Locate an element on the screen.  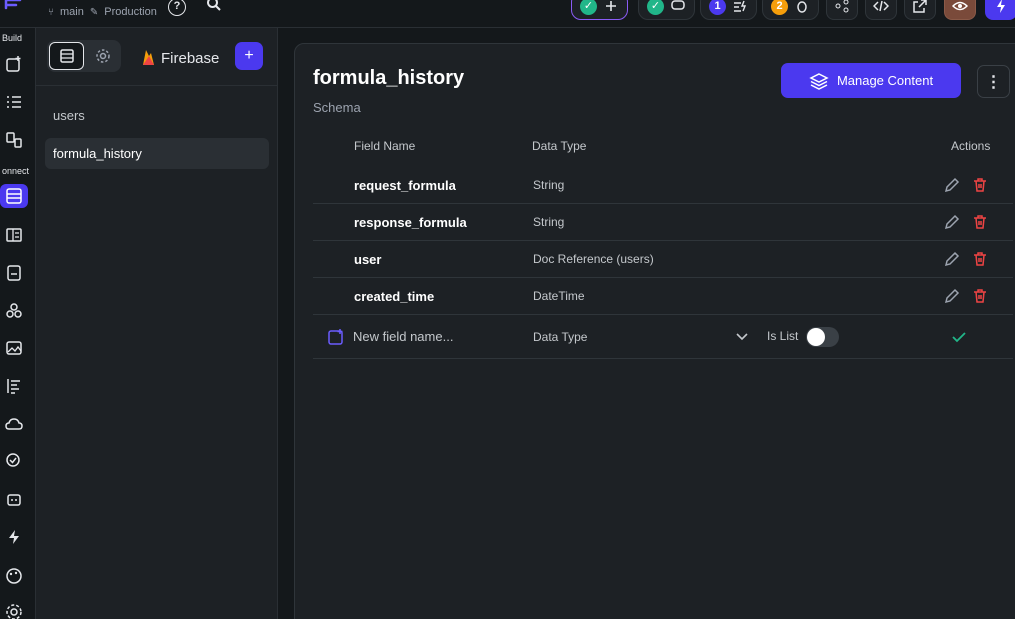
preview-button is located at coordinates (960, 10).